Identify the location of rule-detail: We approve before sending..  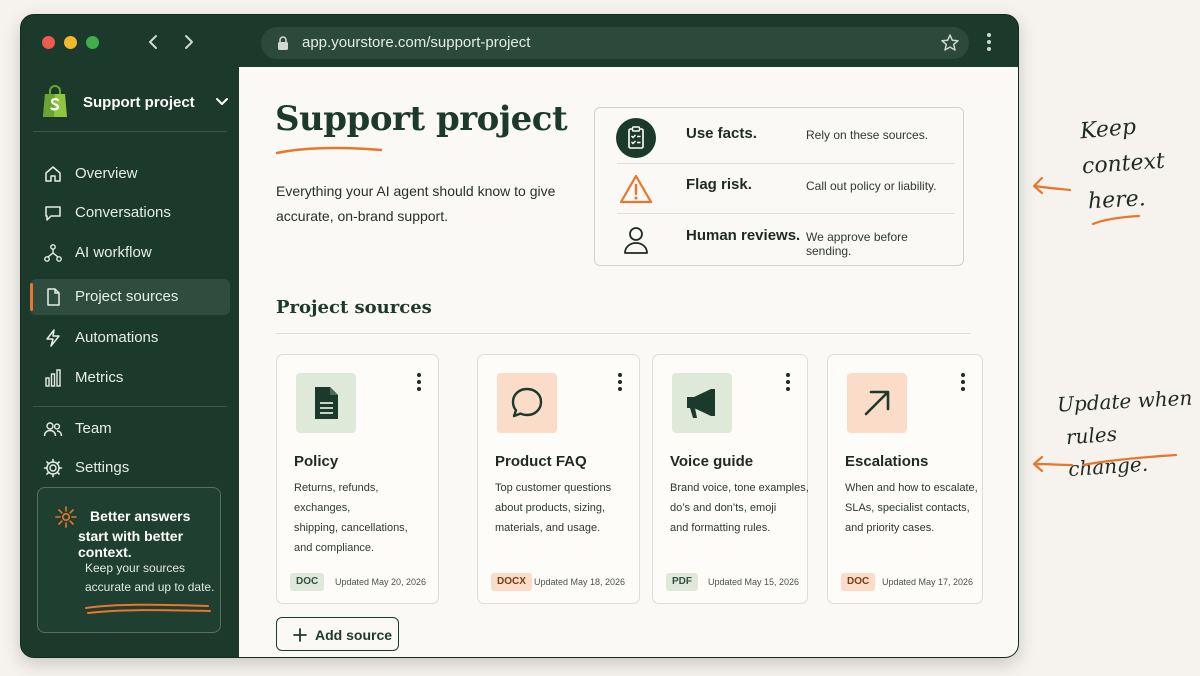
(857, 244).